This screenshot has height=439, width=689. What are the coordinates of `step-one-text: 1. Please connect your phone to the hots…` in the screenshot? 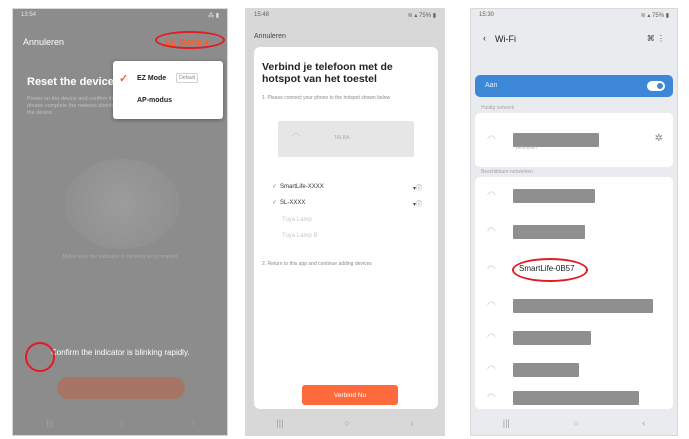 It's located at (326, 98).